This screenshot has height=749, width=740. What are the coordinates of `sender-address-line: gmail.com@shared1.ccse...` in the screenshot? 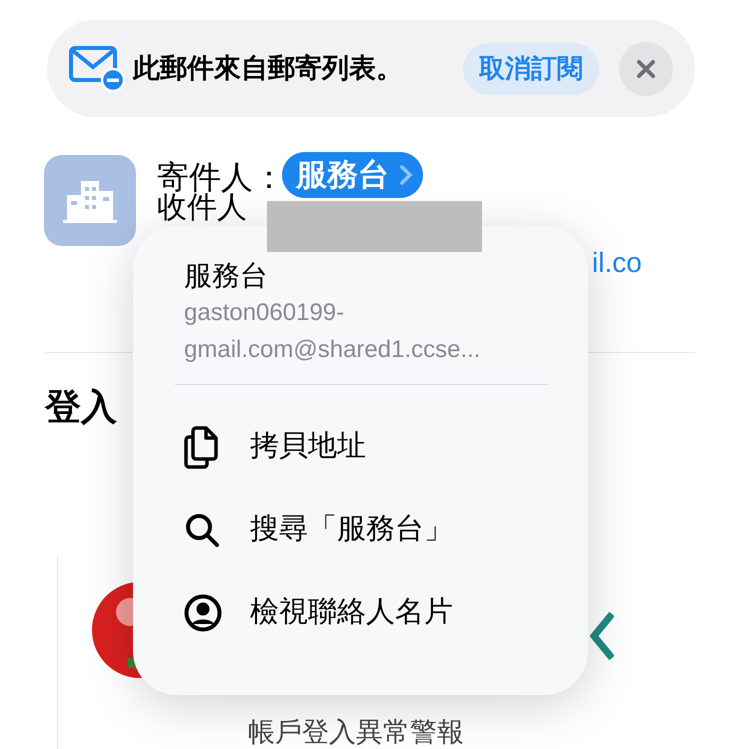 It's located at (333, 350).